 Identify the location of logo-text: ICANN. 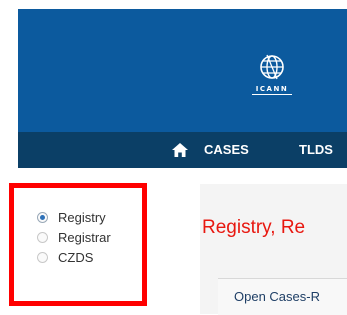
(272, 89).